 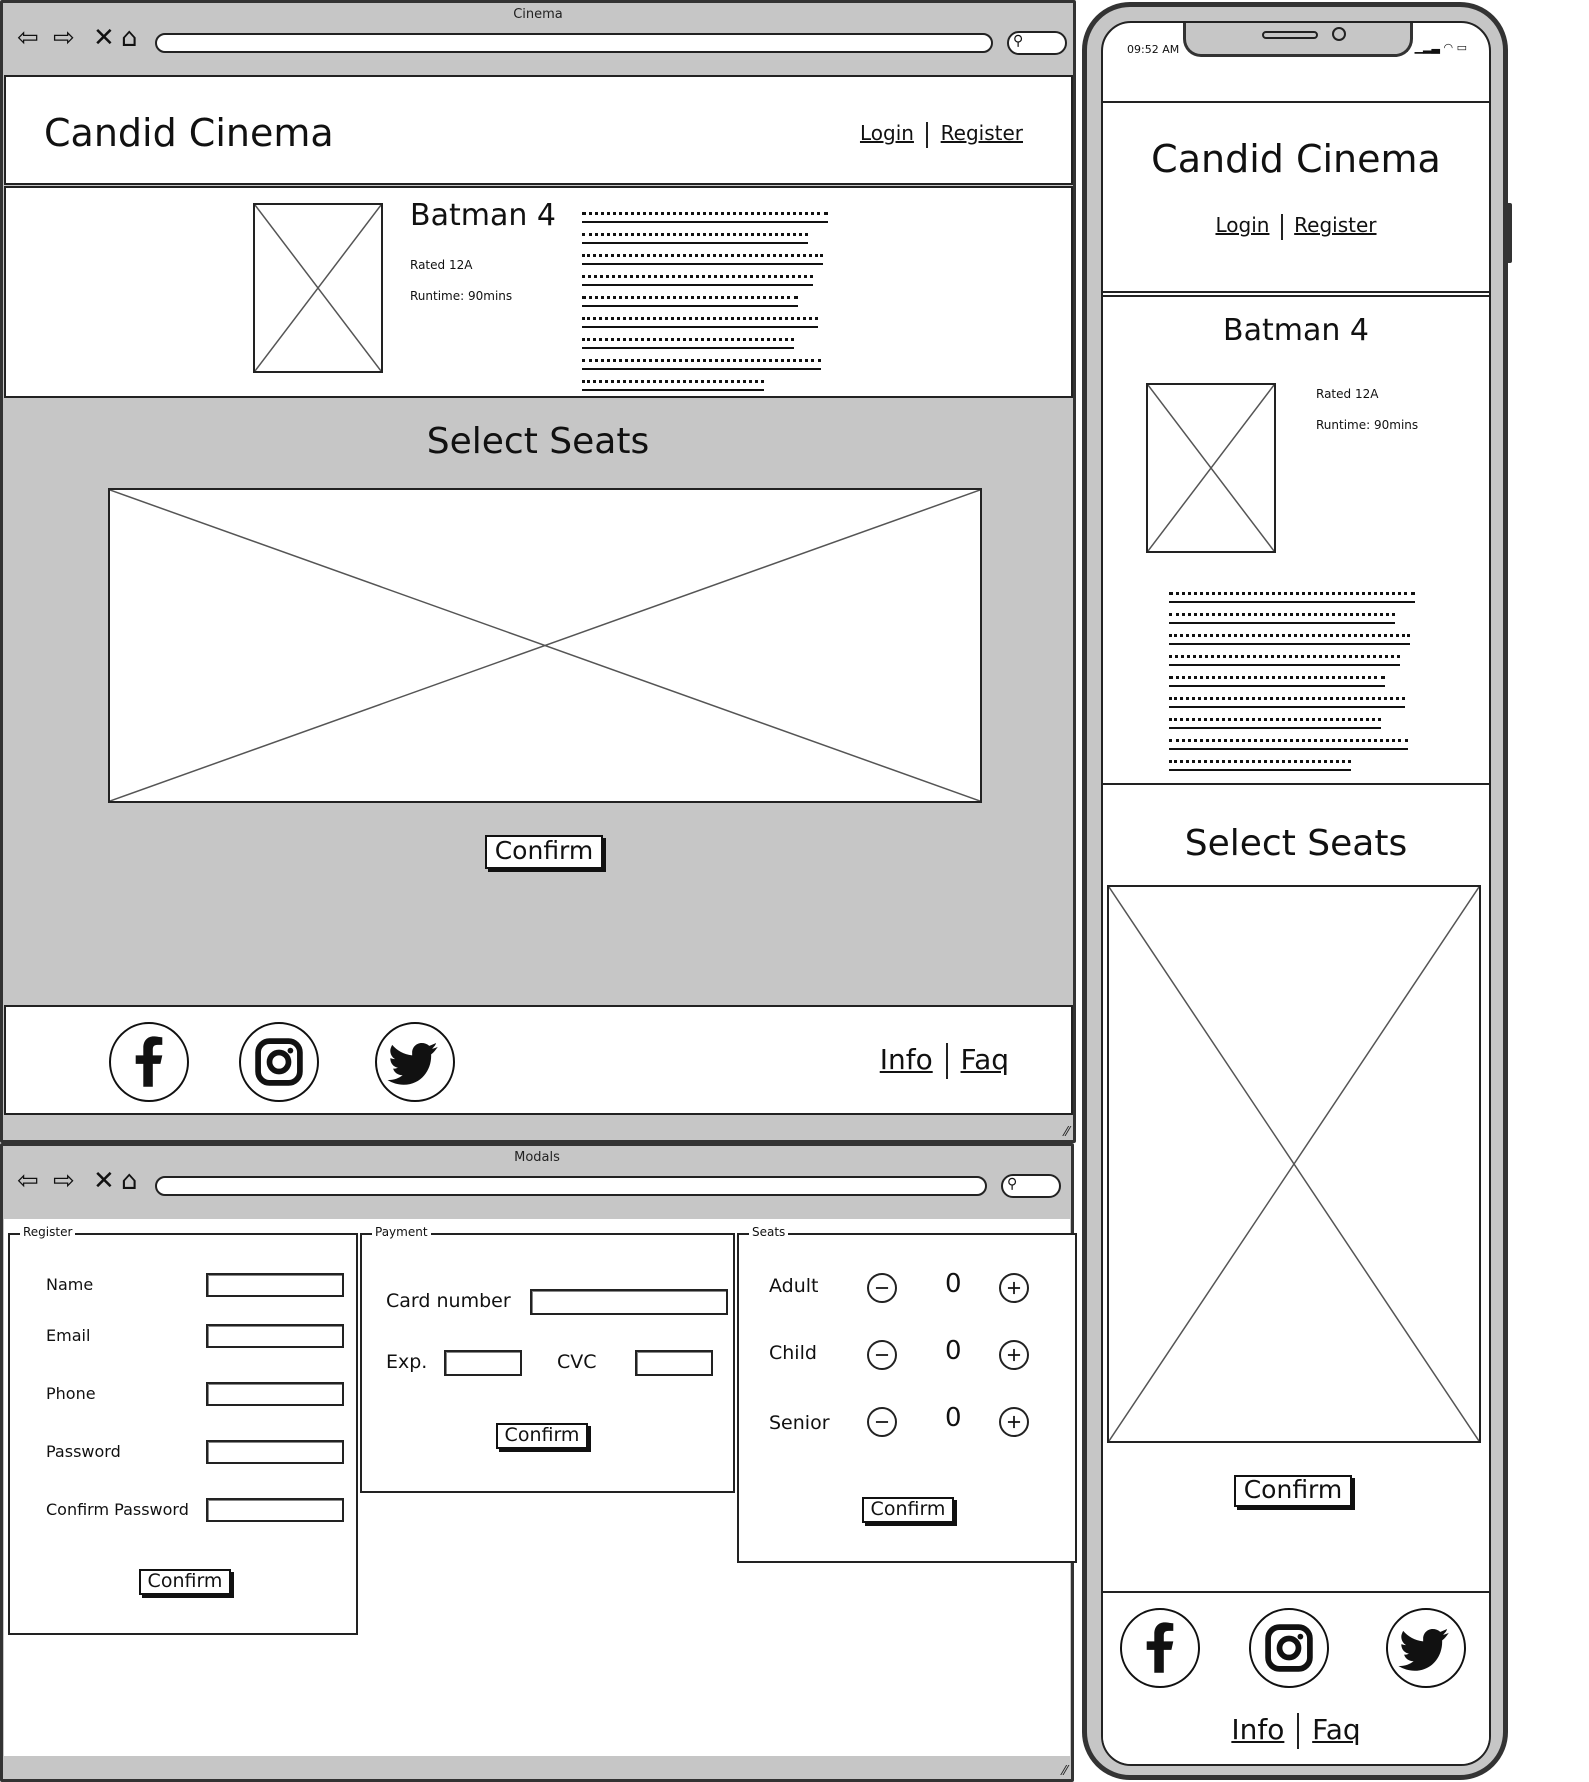 What do you see at coordinates (1509, 233) in the screenshot?
I see `phone-side-button` at bounding box center [1509, 233].